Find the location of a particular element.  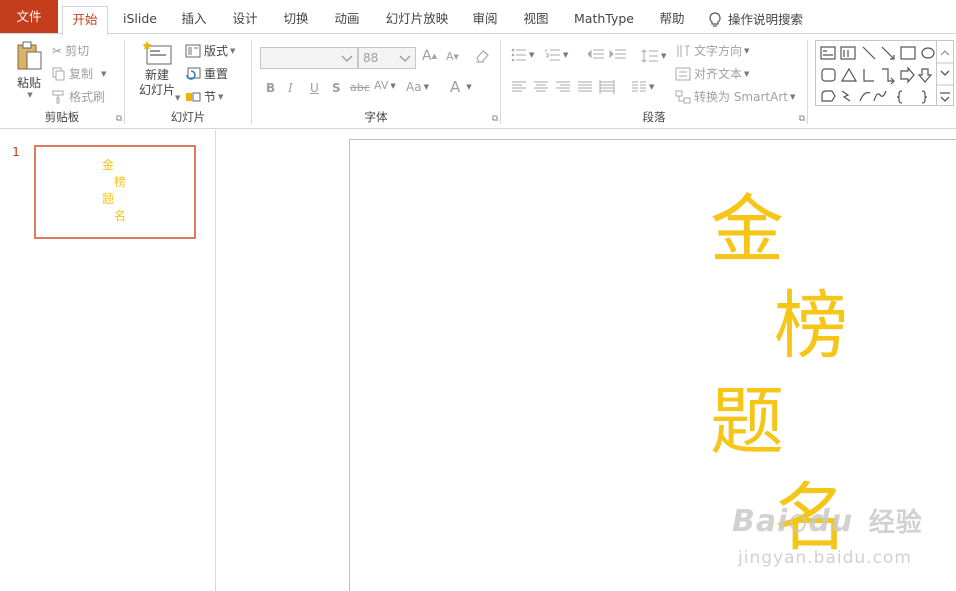

cut-button: ✂ 剪切 is located at coordinates (70, 50).